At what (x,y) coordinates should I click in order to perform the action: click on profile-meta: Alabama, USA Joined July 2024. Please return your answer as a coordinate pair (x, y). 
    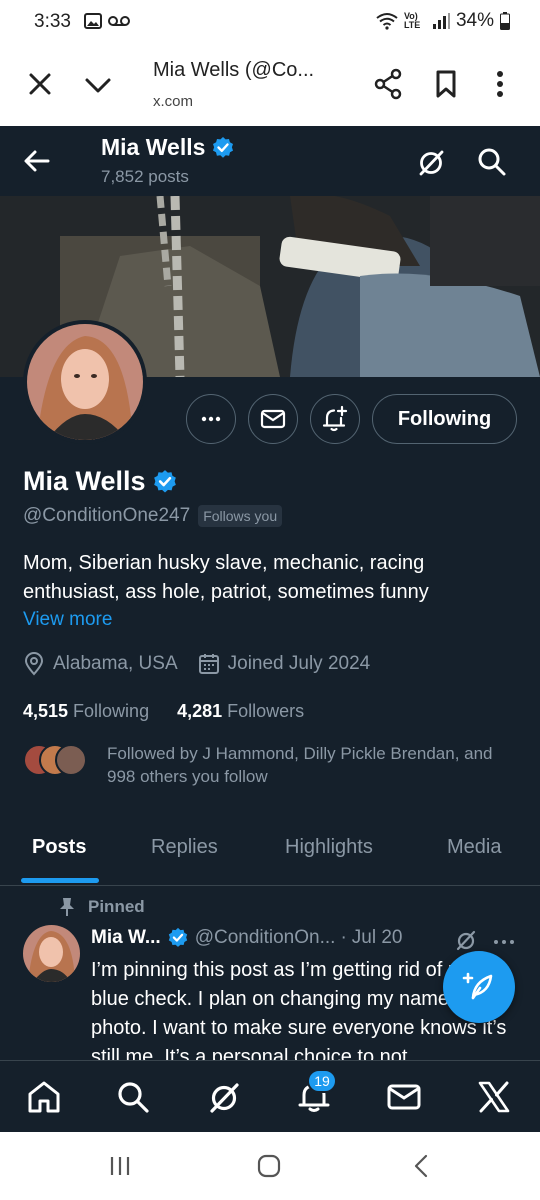
    Looking at the image, I should click on (206, 664).